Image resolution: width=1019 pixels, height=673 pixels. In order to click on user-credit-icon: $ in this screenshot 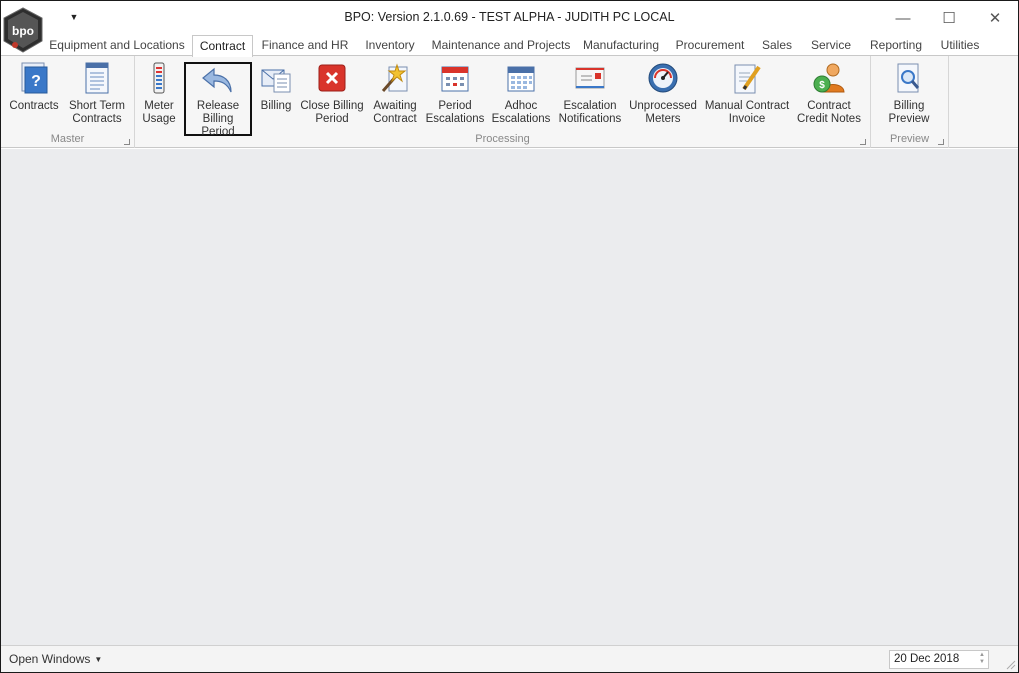, I will do `click(829, 78)`.